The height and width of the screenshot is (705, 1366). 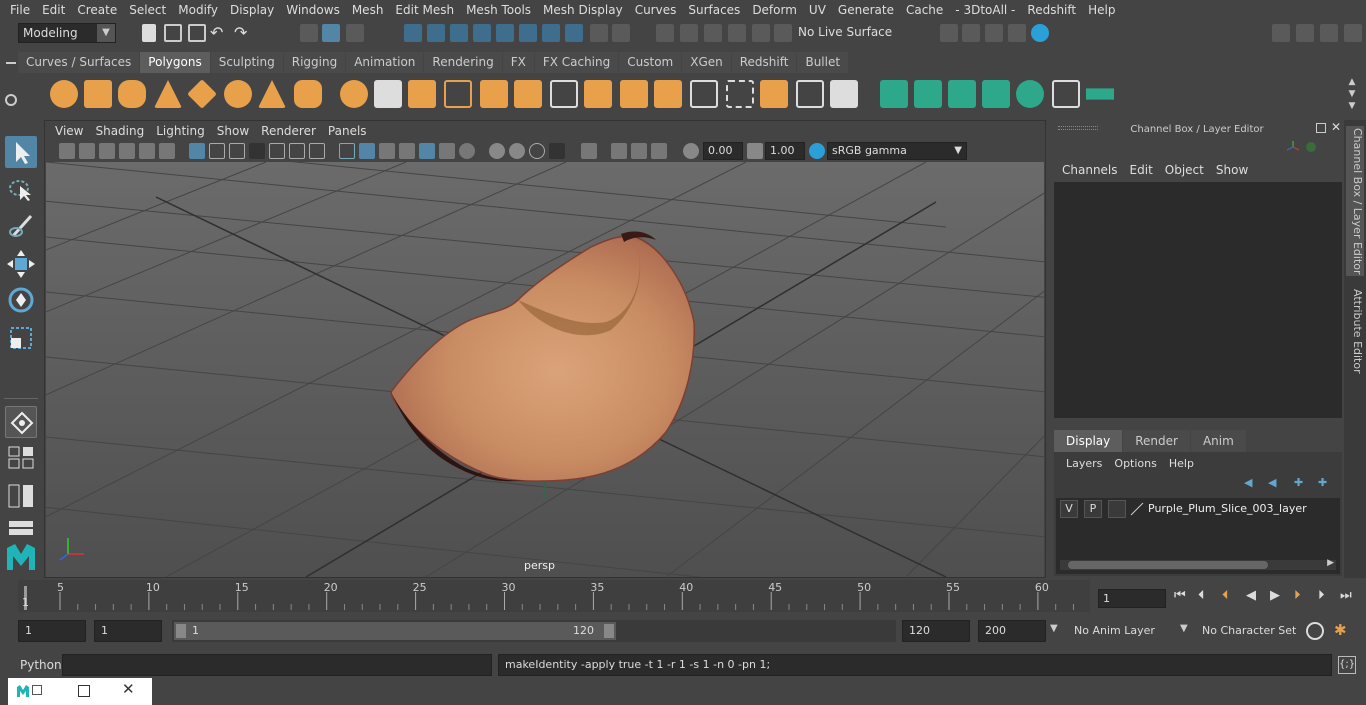 What do you see at coordinates (246, 62) in the screenshot?
I see `shelf-tab-sculpting: Sculpting` at bounding box center [246, 62].